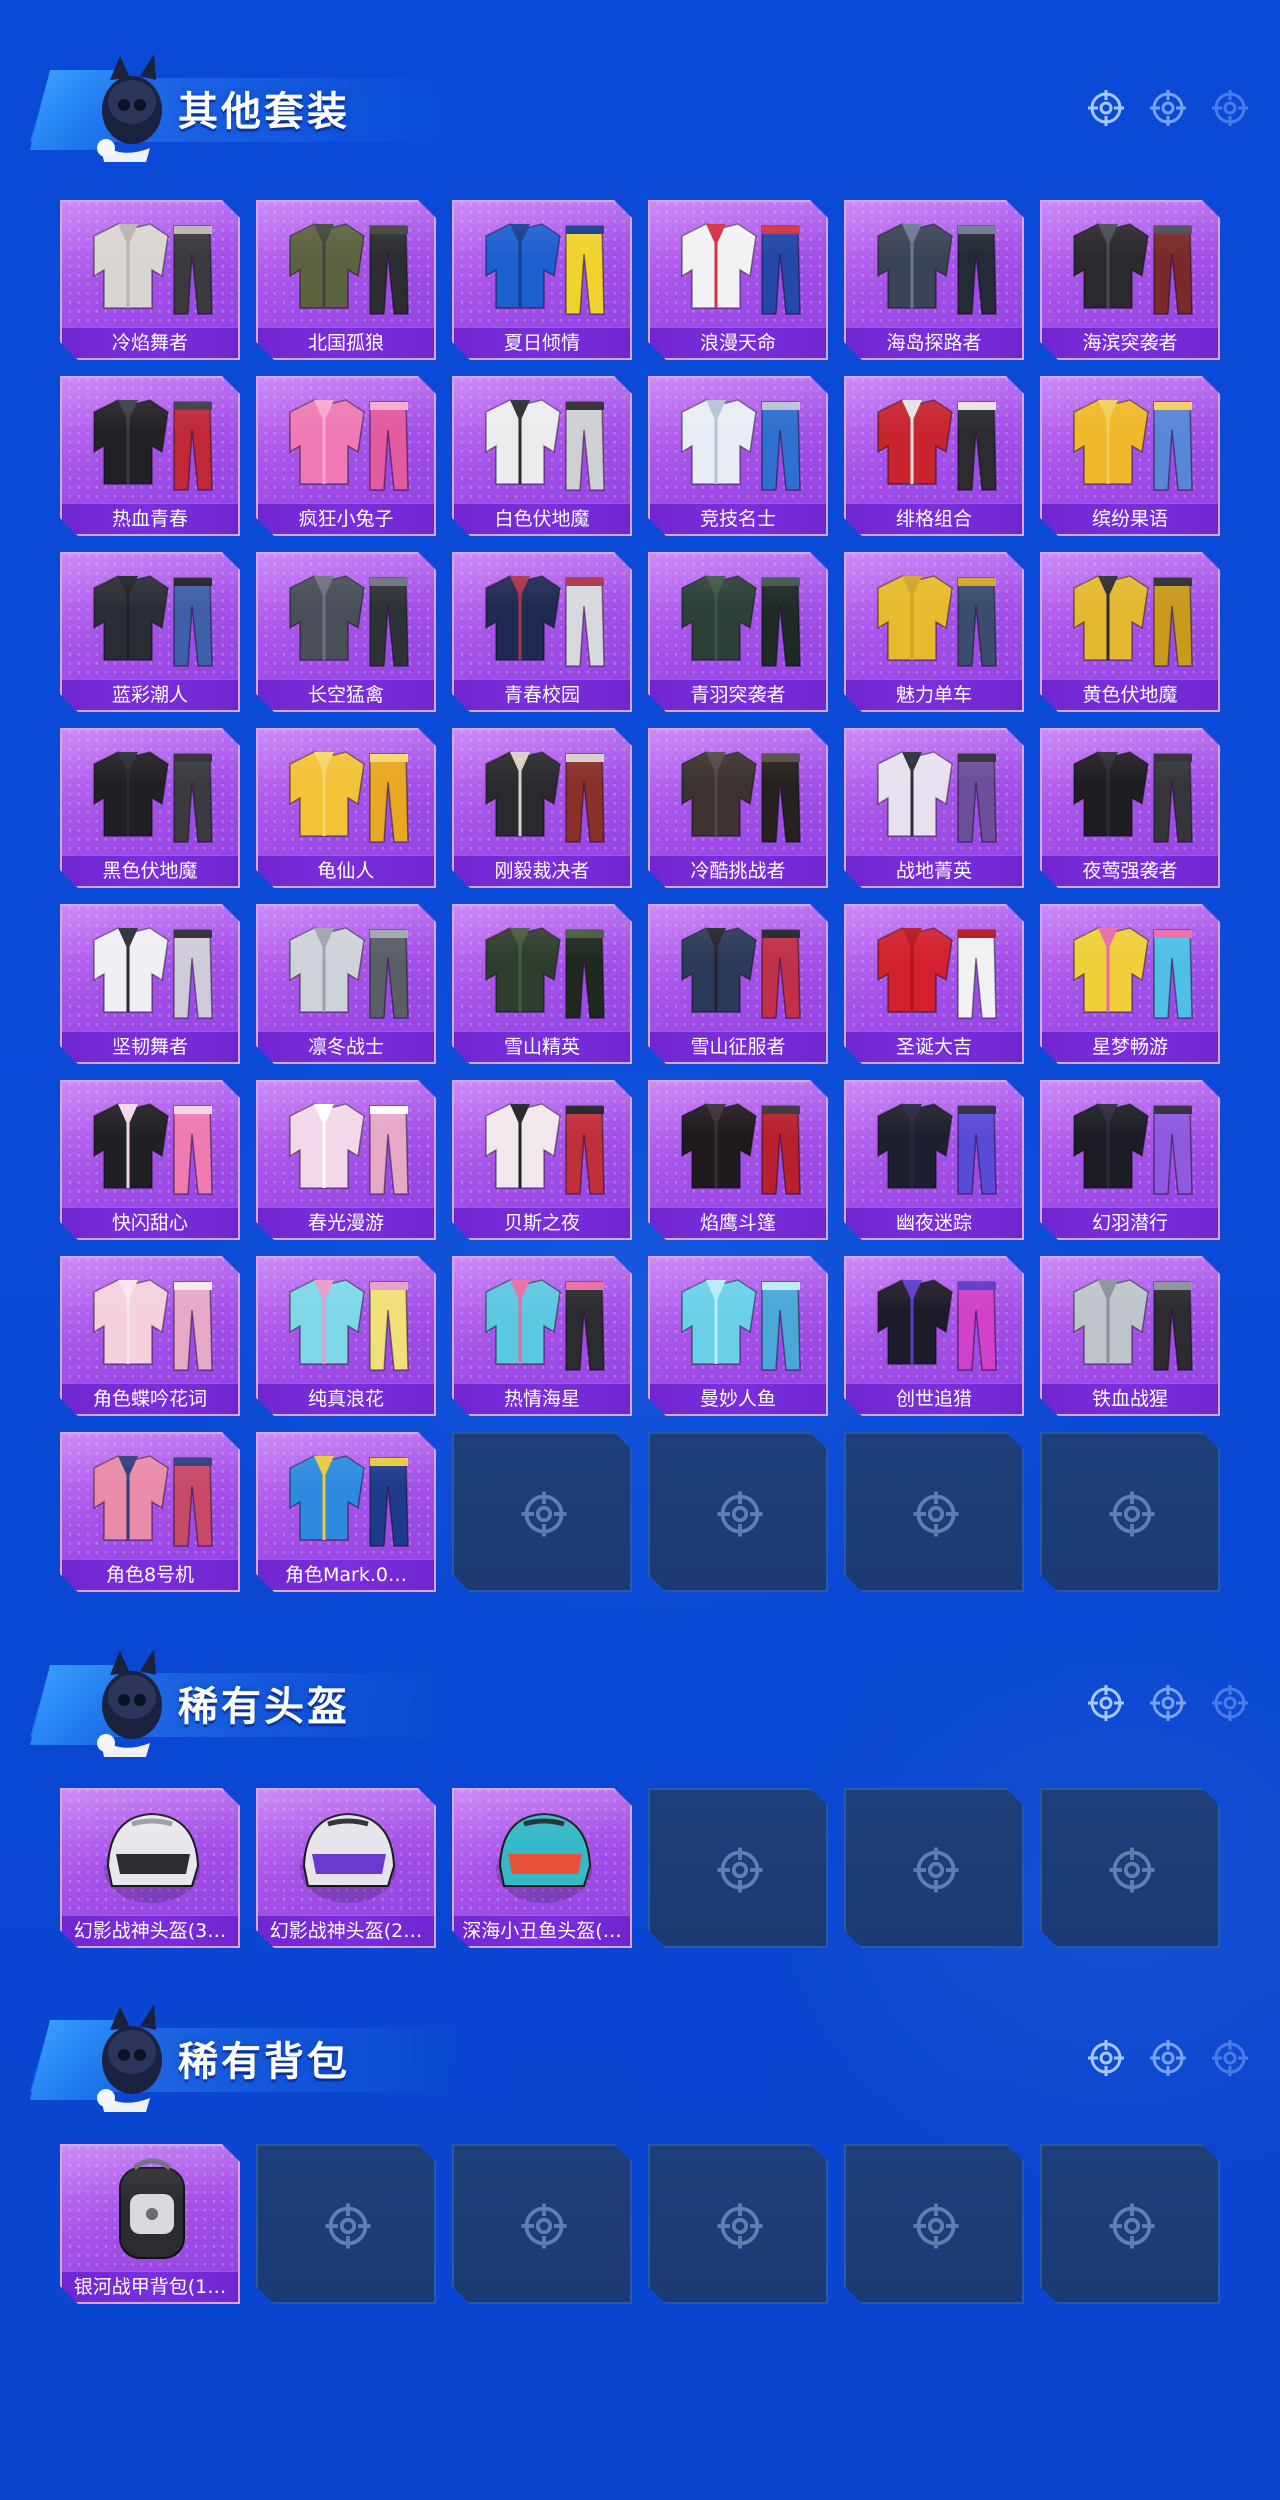 The width and height of the screenshot is (1280, 2500). What do you see at coordinates (738, 1222) in the screenshot?
I see `item-label: 焰鹰斗篷` at bounding box center [738, 1222].